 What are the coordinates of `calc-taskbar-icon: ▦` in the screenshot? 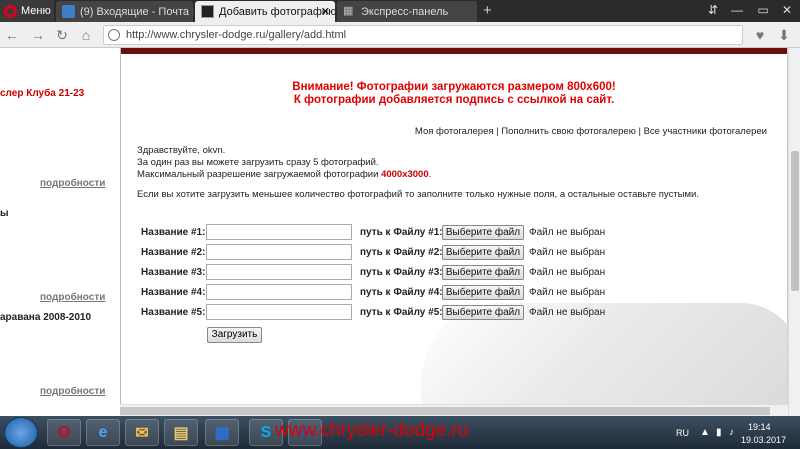 It's located at (222, 432).